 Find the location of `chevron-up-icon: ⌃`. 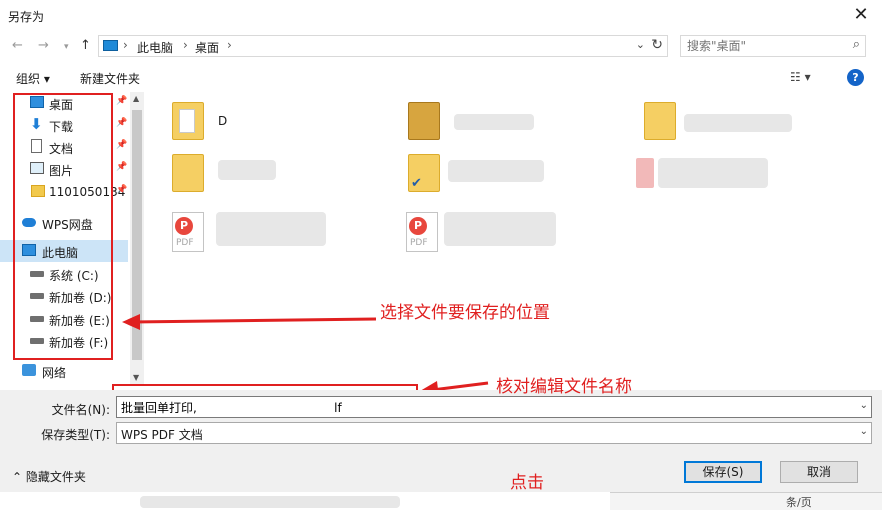

chevron-up-icon: ⌃ is located at coordinates (17, 477).